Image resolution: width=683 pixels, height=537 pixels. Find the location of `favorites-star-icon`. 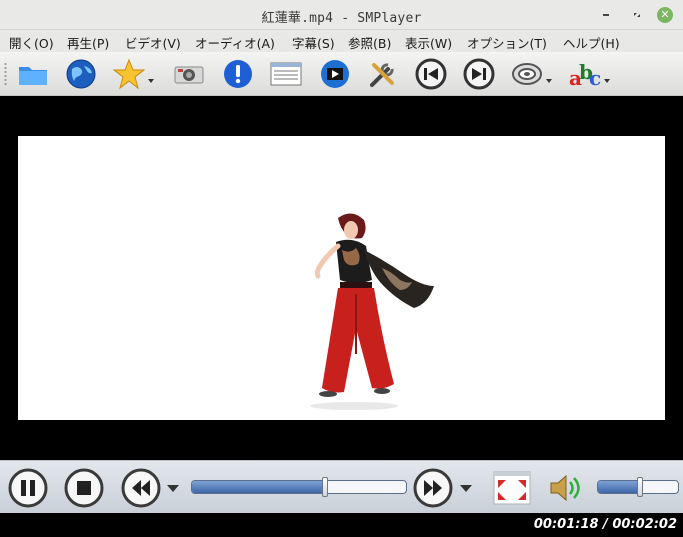

favorites-star-icon is located at coordinates (129, 74).